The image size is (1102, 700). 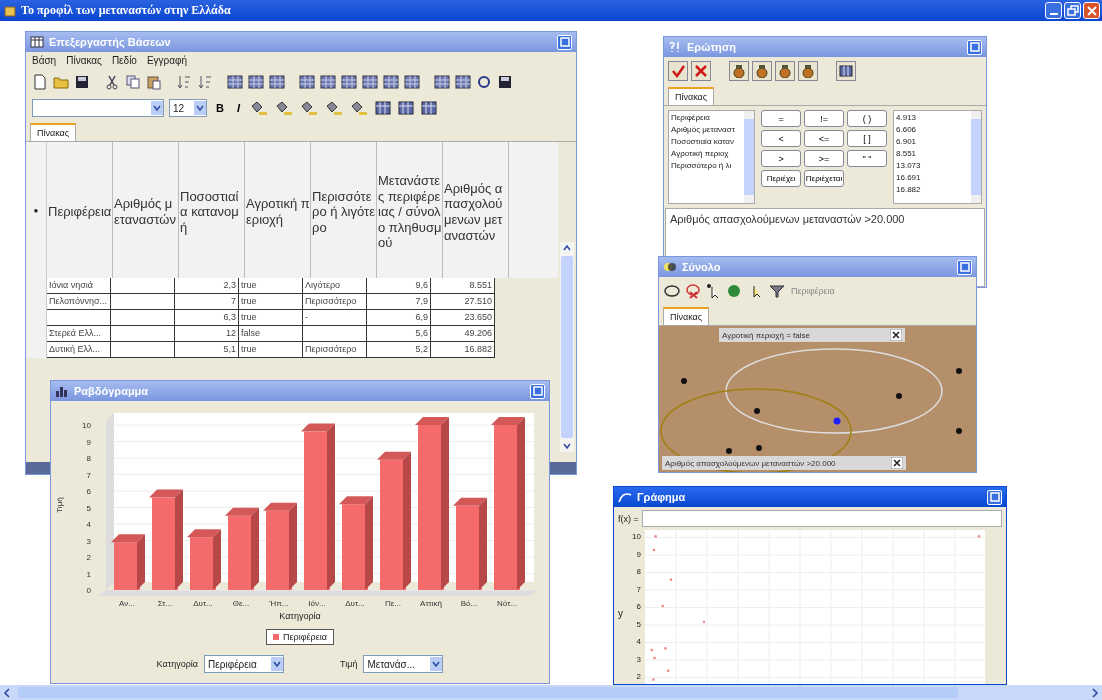 I want to click on paste-icon, so click(x=154, y=82).